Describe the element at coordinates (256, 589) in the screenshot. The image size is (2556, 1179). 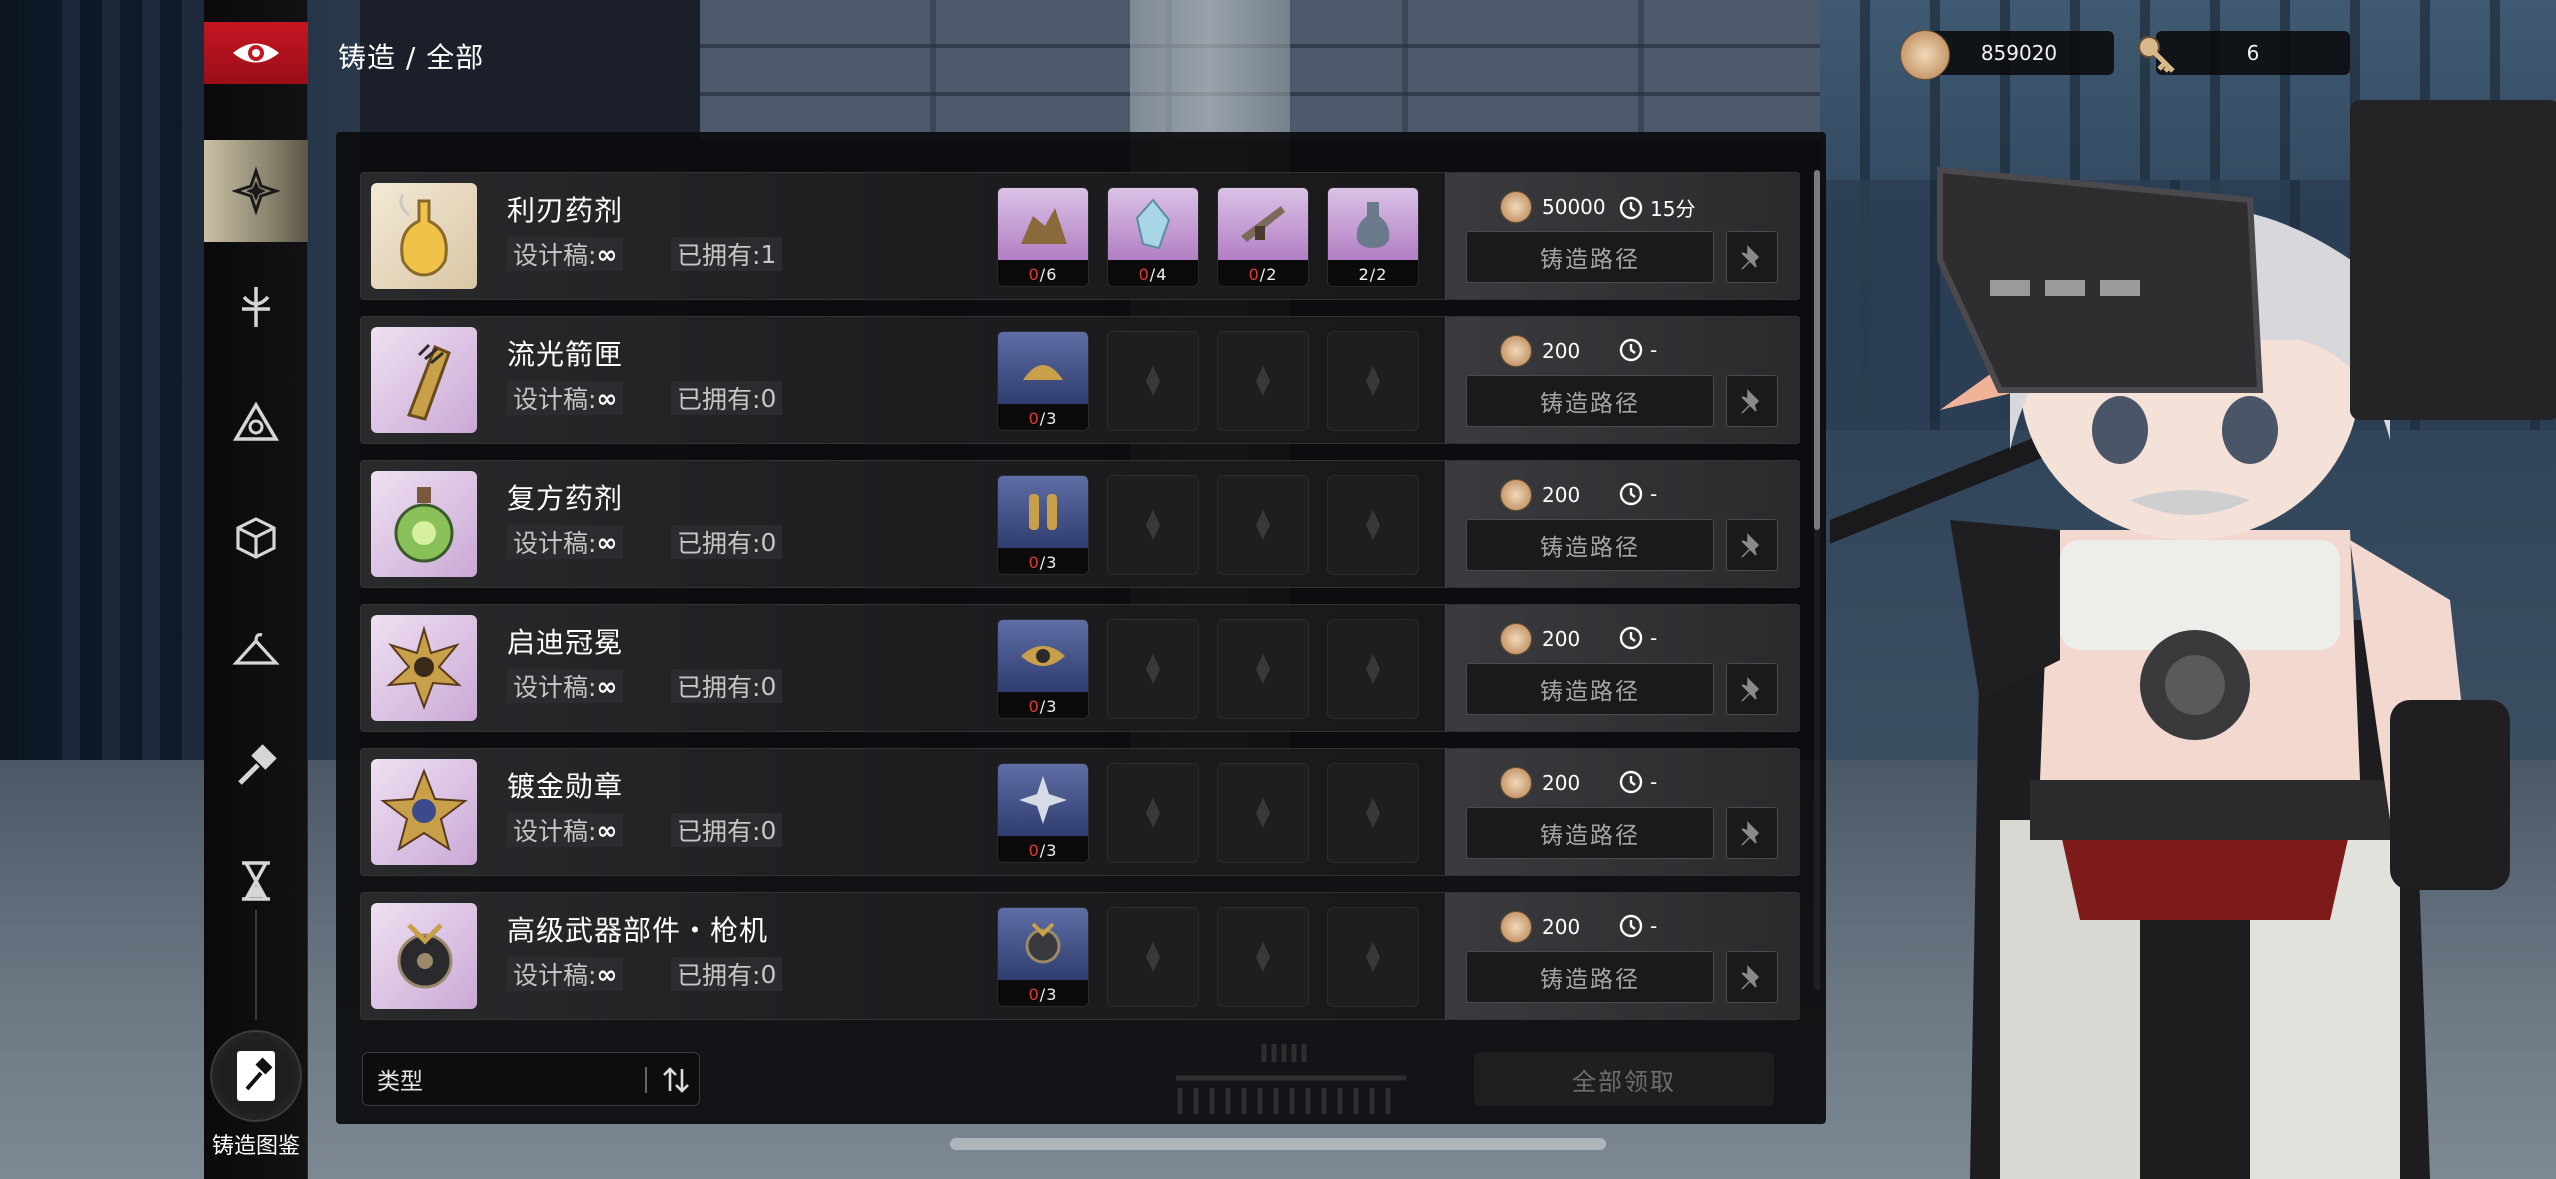
I see `category-nav-rail: 铸造图鉴` at that location.